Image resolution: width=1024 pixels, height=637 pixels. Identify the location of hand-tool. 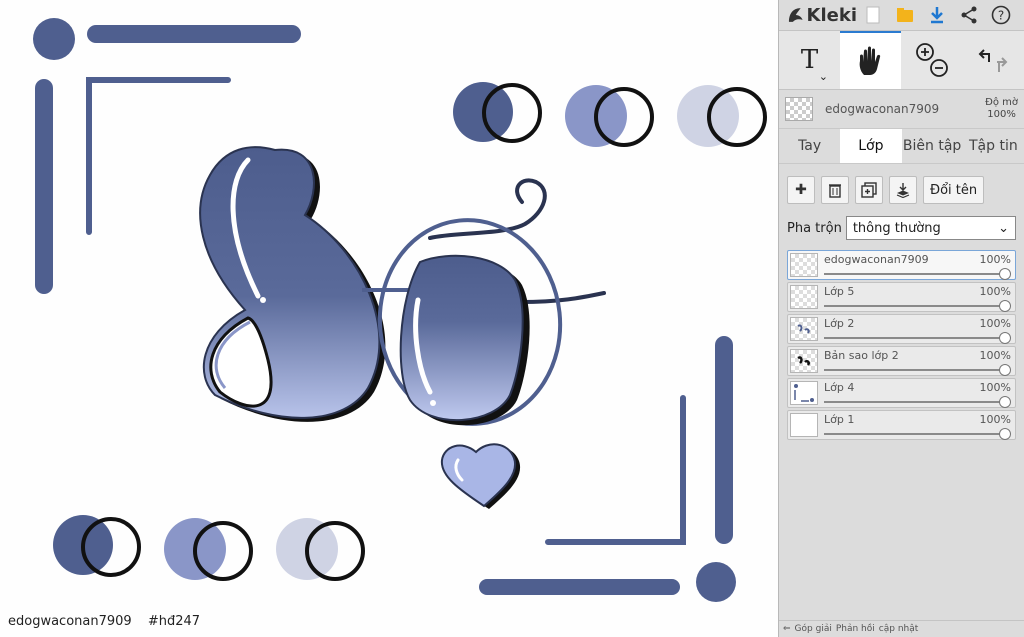
(870, 60).